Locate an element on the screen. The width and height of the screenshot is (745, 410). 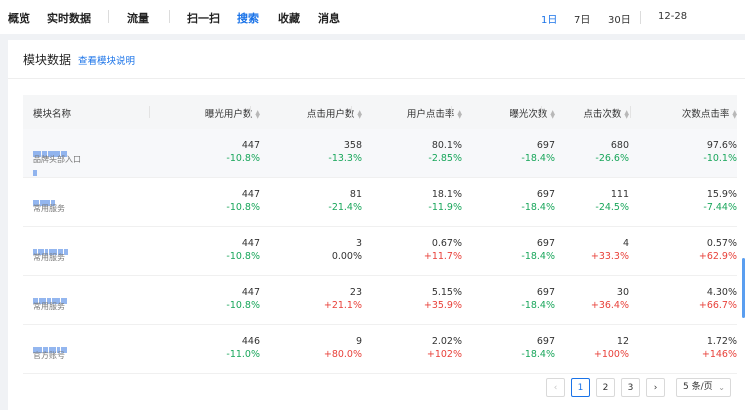
cell-user-ctr: 0.67% +11.7% is located at coordinates (443, 245).